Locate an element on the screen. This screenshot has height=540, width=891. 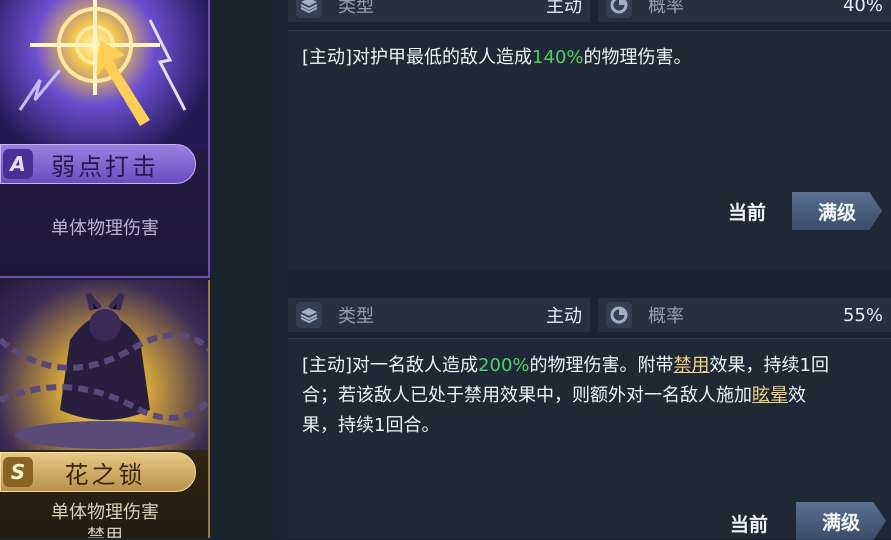
skill-card: A 弱点打击 单体物理伤害 is located at coordinates (105, 139).